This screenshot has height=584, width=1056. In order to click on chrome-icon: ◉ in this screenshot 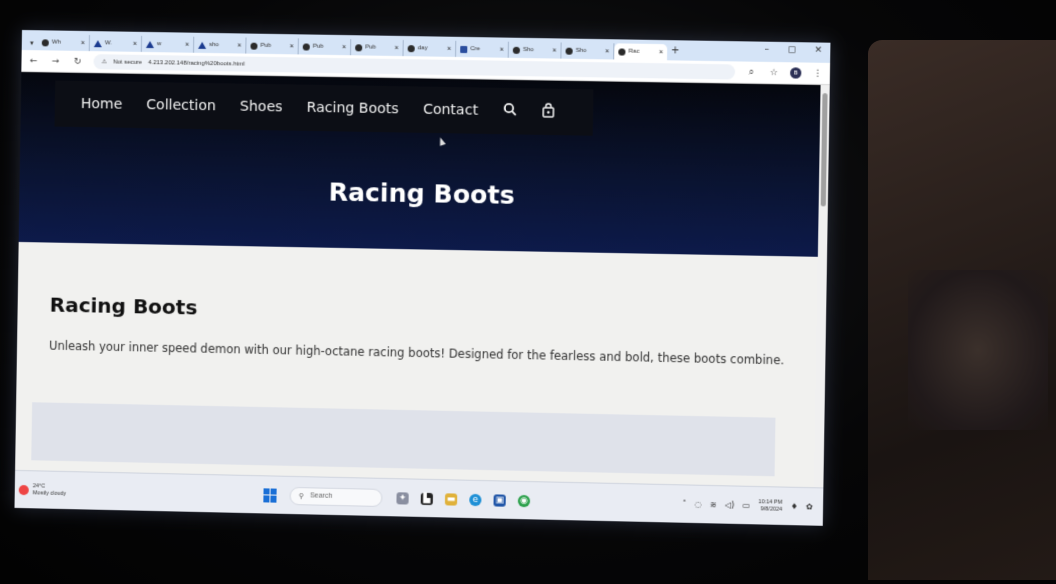, I will do `click(524, 500)`.